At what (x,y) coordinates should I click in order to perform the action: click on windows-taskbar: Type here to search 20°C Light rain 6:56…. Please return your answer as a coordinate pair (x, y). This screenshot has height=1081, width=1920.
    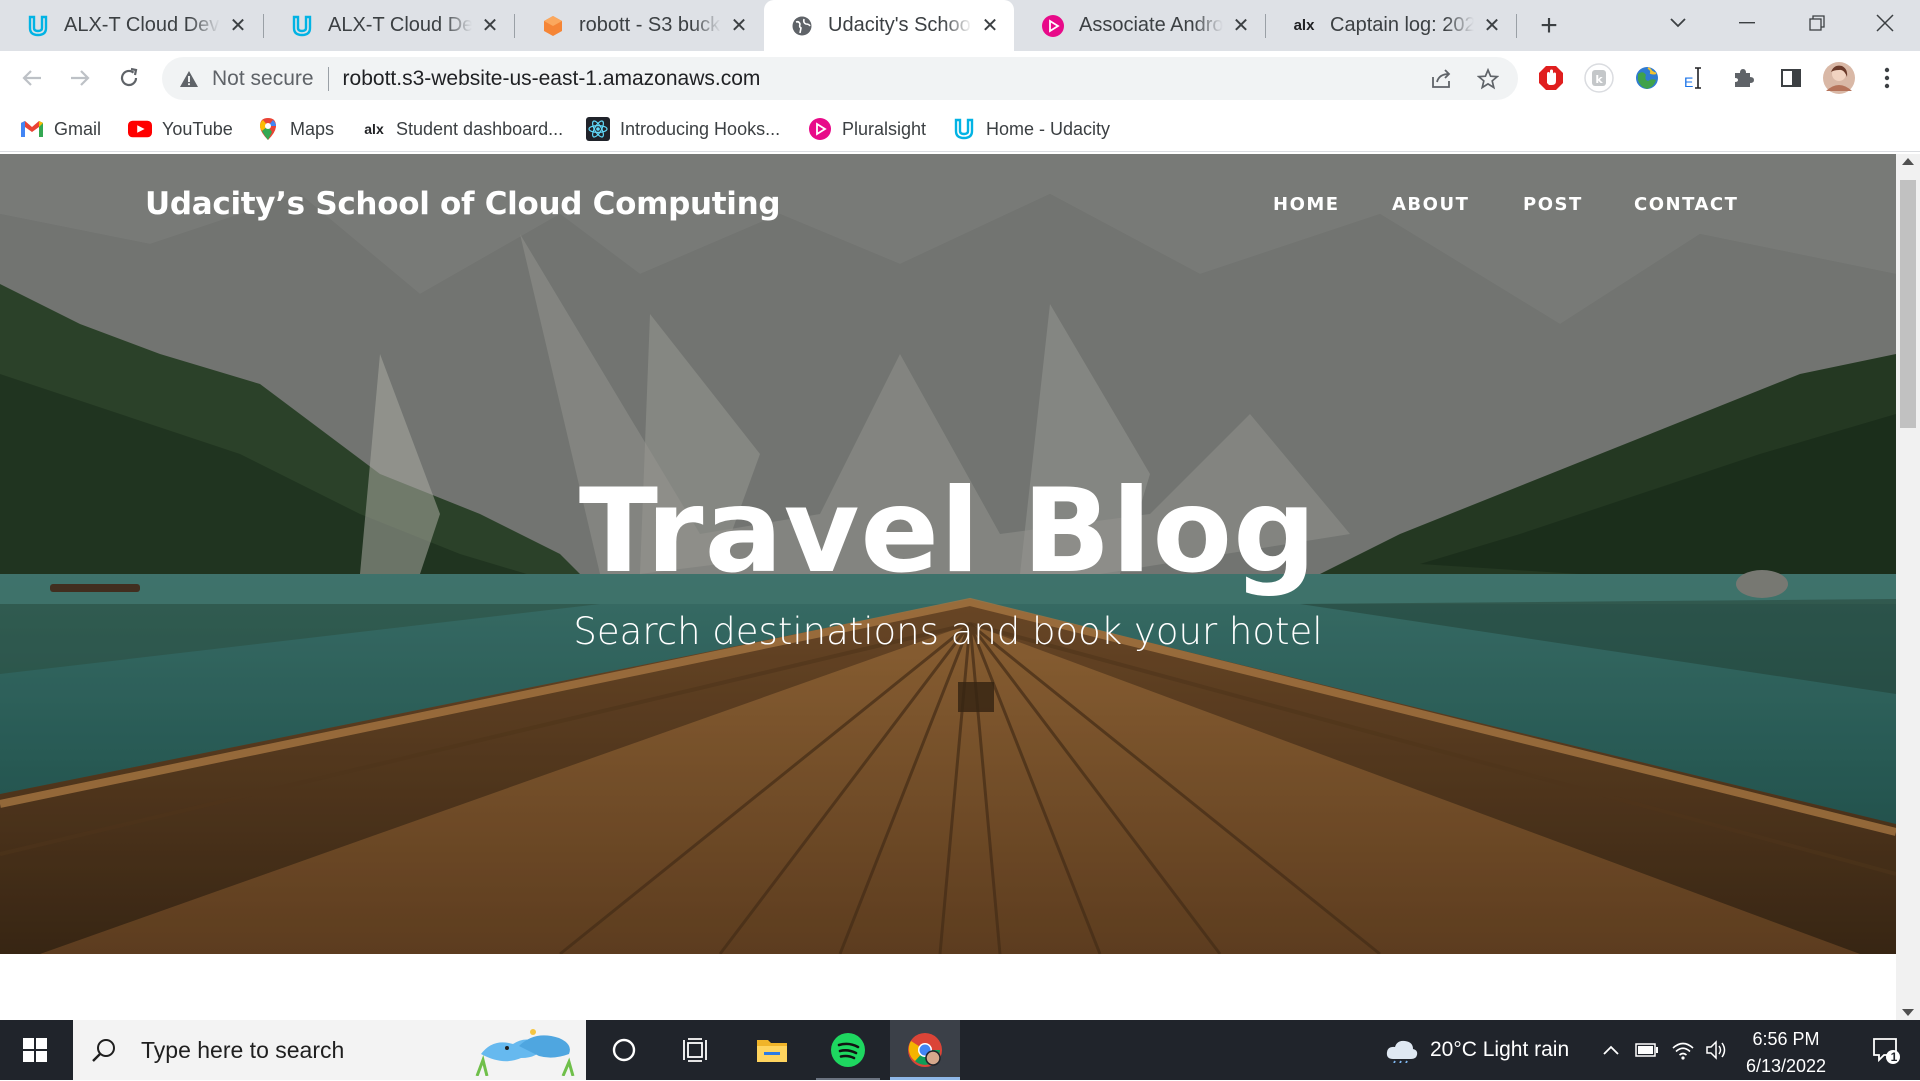
    Looking at the image, I should click on (960, 1050).